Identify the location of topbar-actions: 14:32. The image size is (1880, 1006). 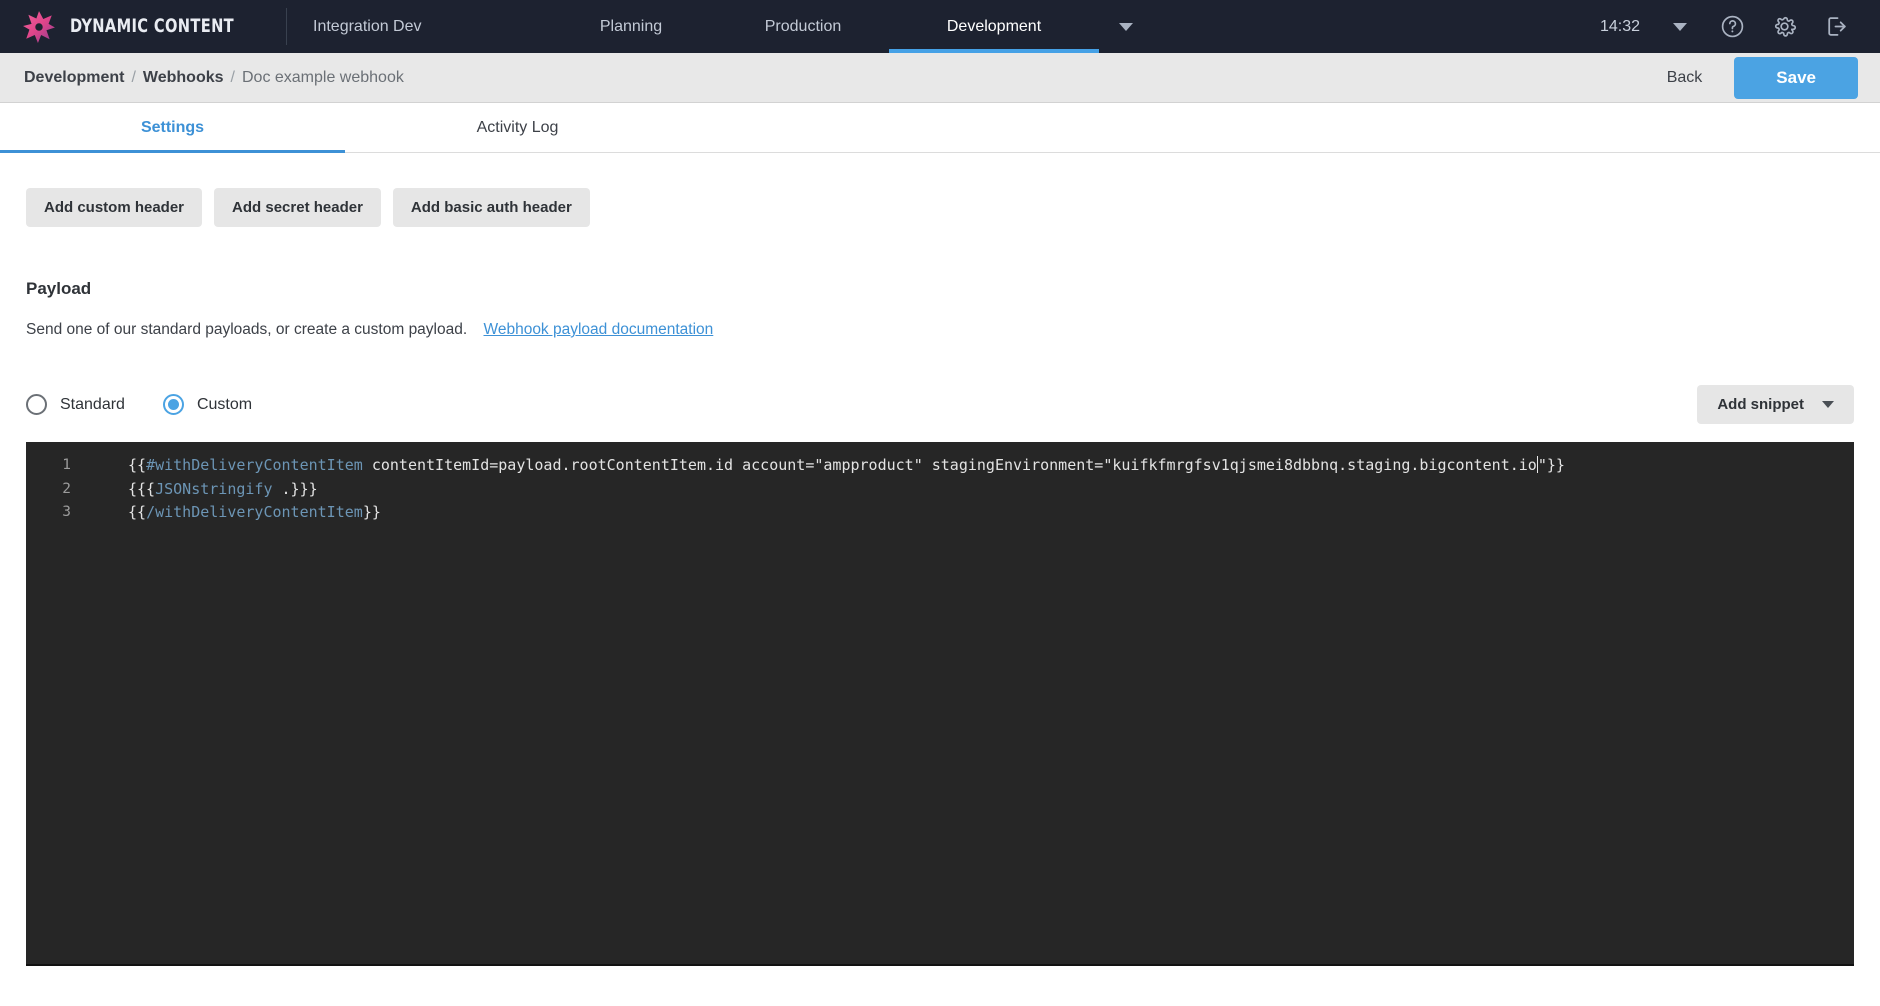
(1733, 26).